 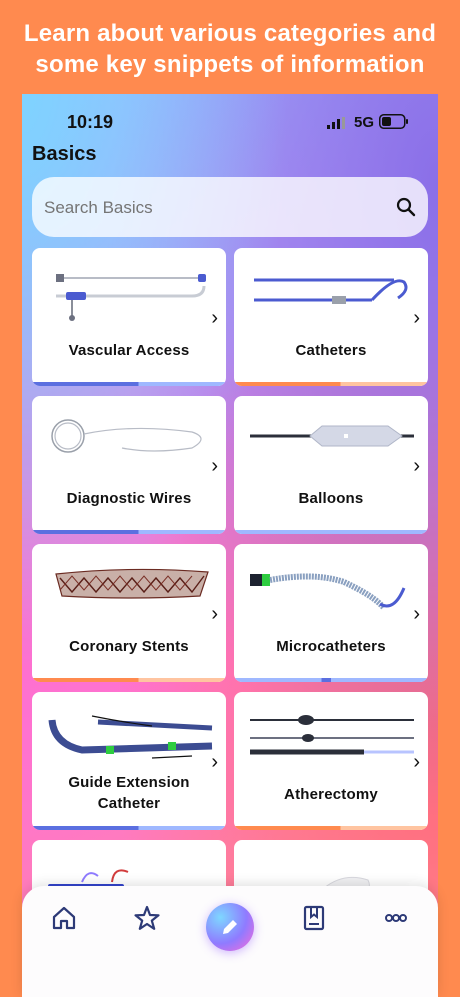 I want to click on network-type: 5G, so click(x=364, y=122).